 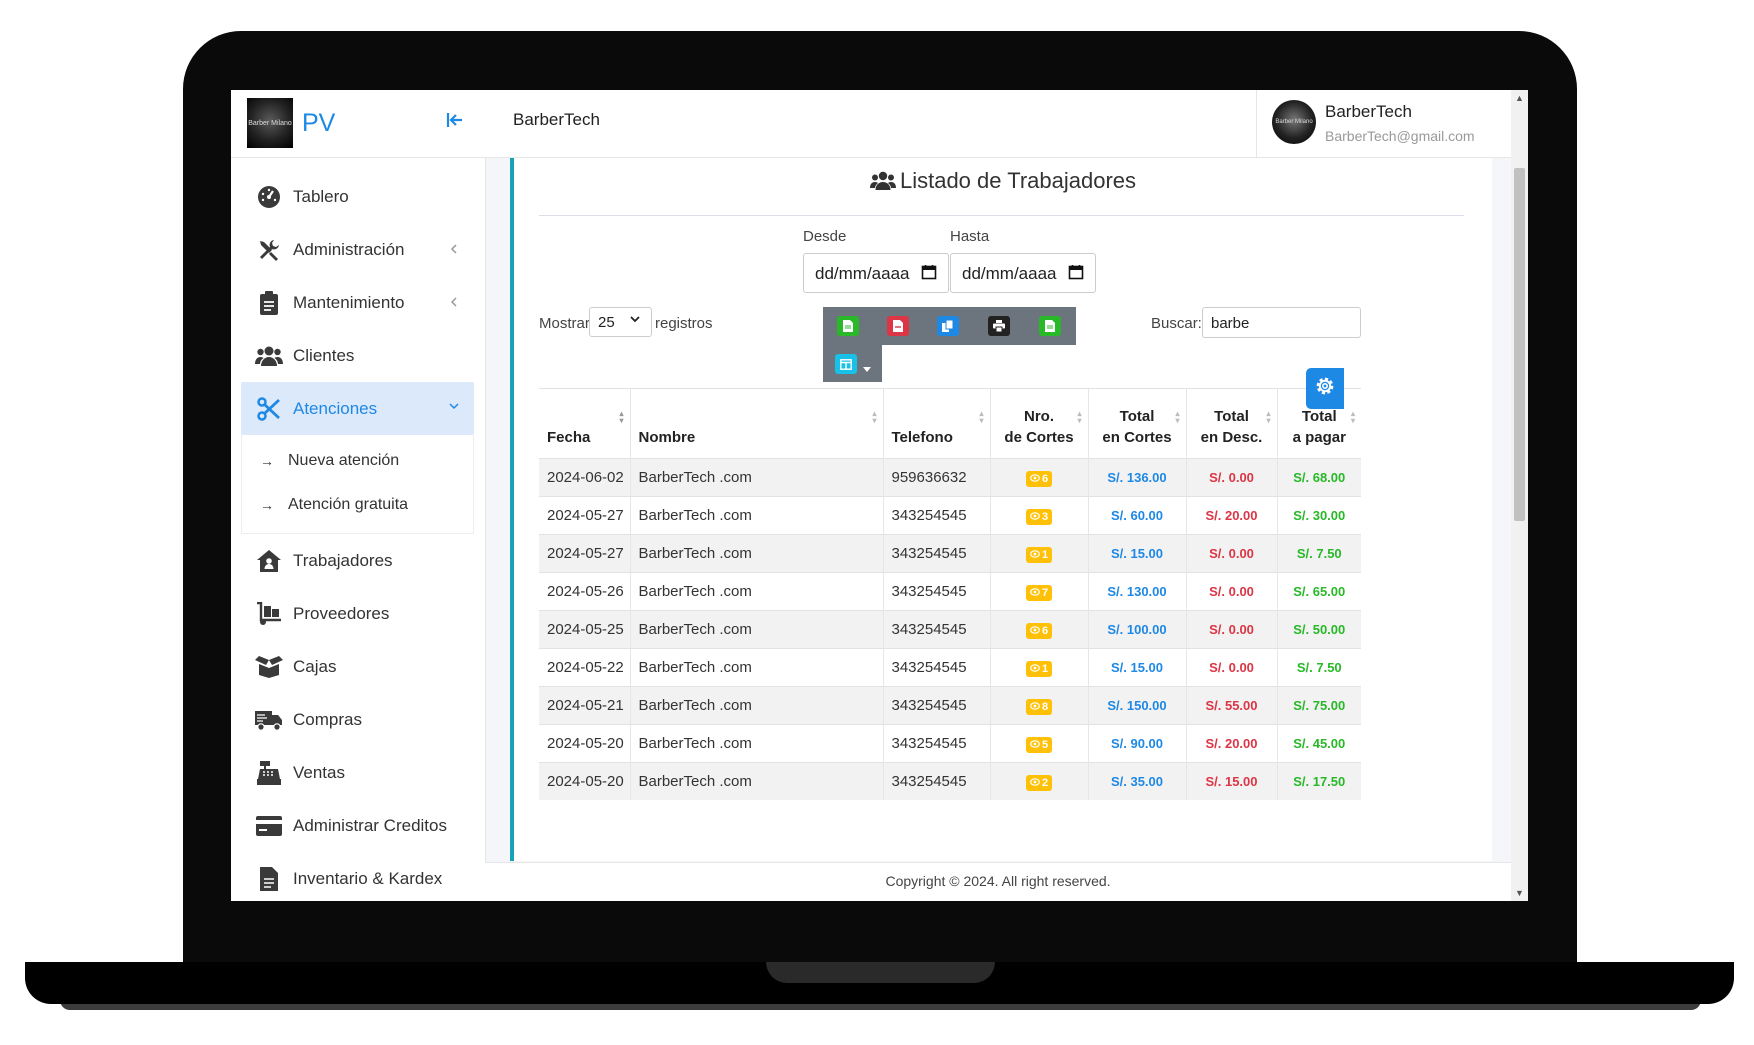 I want to click on column-header-line1: Total, so click(x=1319, y=416).